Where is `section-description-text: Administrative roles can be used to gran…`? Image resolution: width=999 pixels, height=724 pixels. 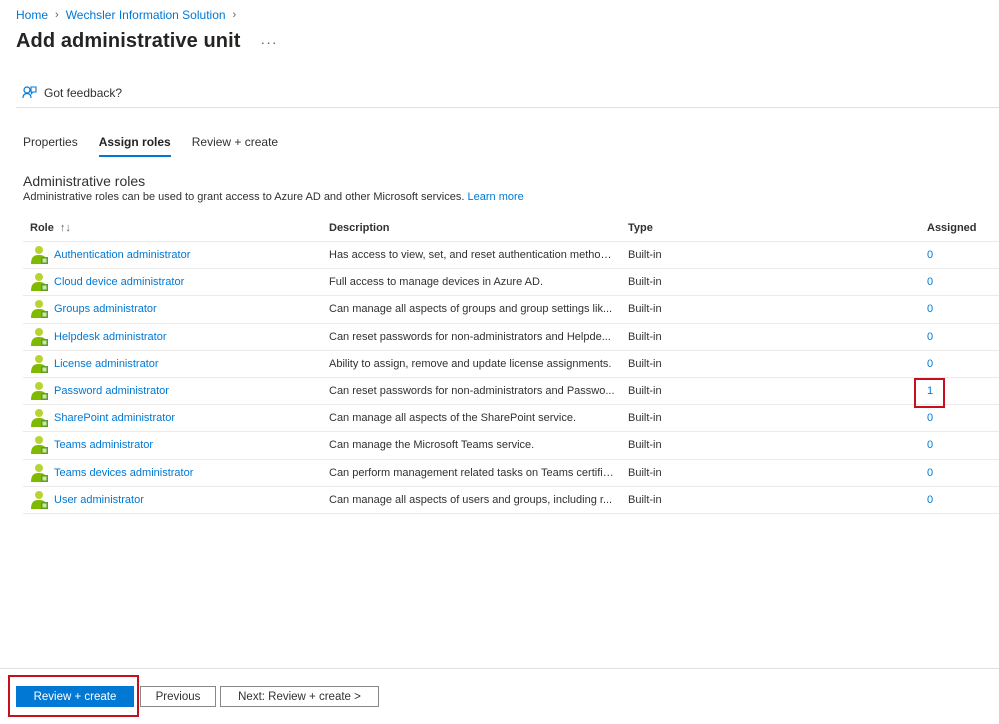 section-description-text: Administrative roles can be used to gran… is located at coordinates (244, 197).